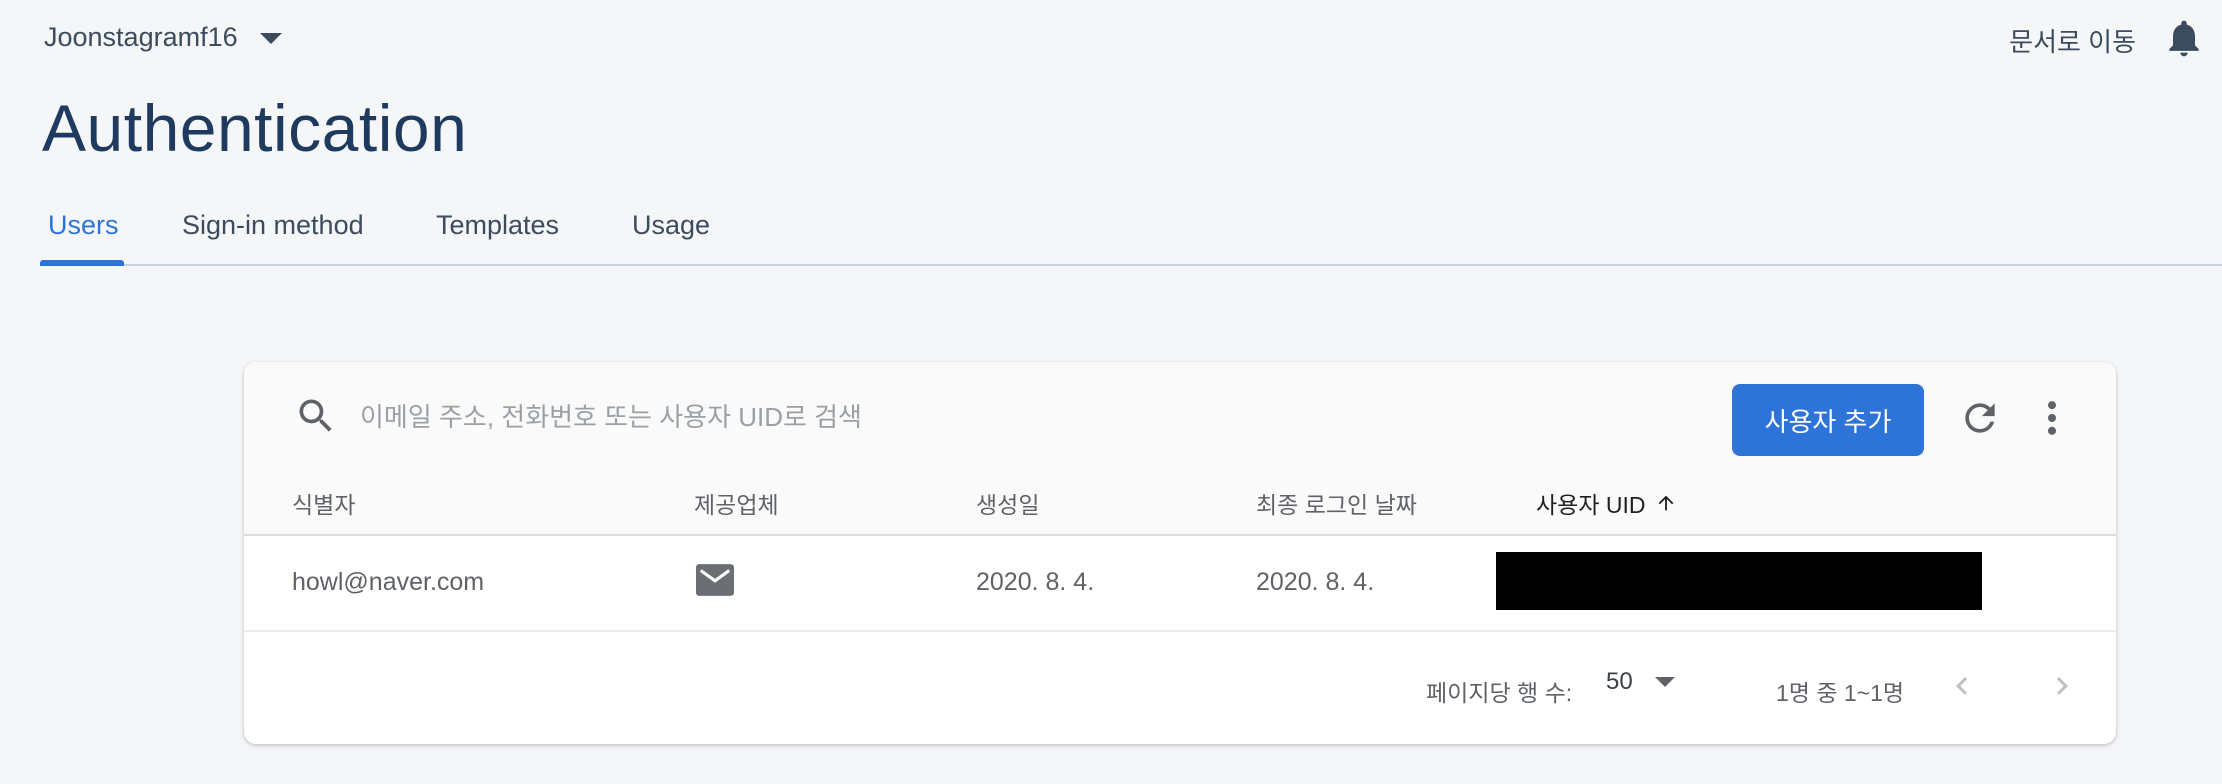 This screenshot has height=784, width=2222. What do you see at coordinates (1619, 681) in the screenshot?
I see `rows-per-page-value: 50` at bounding box center [1619, 681].